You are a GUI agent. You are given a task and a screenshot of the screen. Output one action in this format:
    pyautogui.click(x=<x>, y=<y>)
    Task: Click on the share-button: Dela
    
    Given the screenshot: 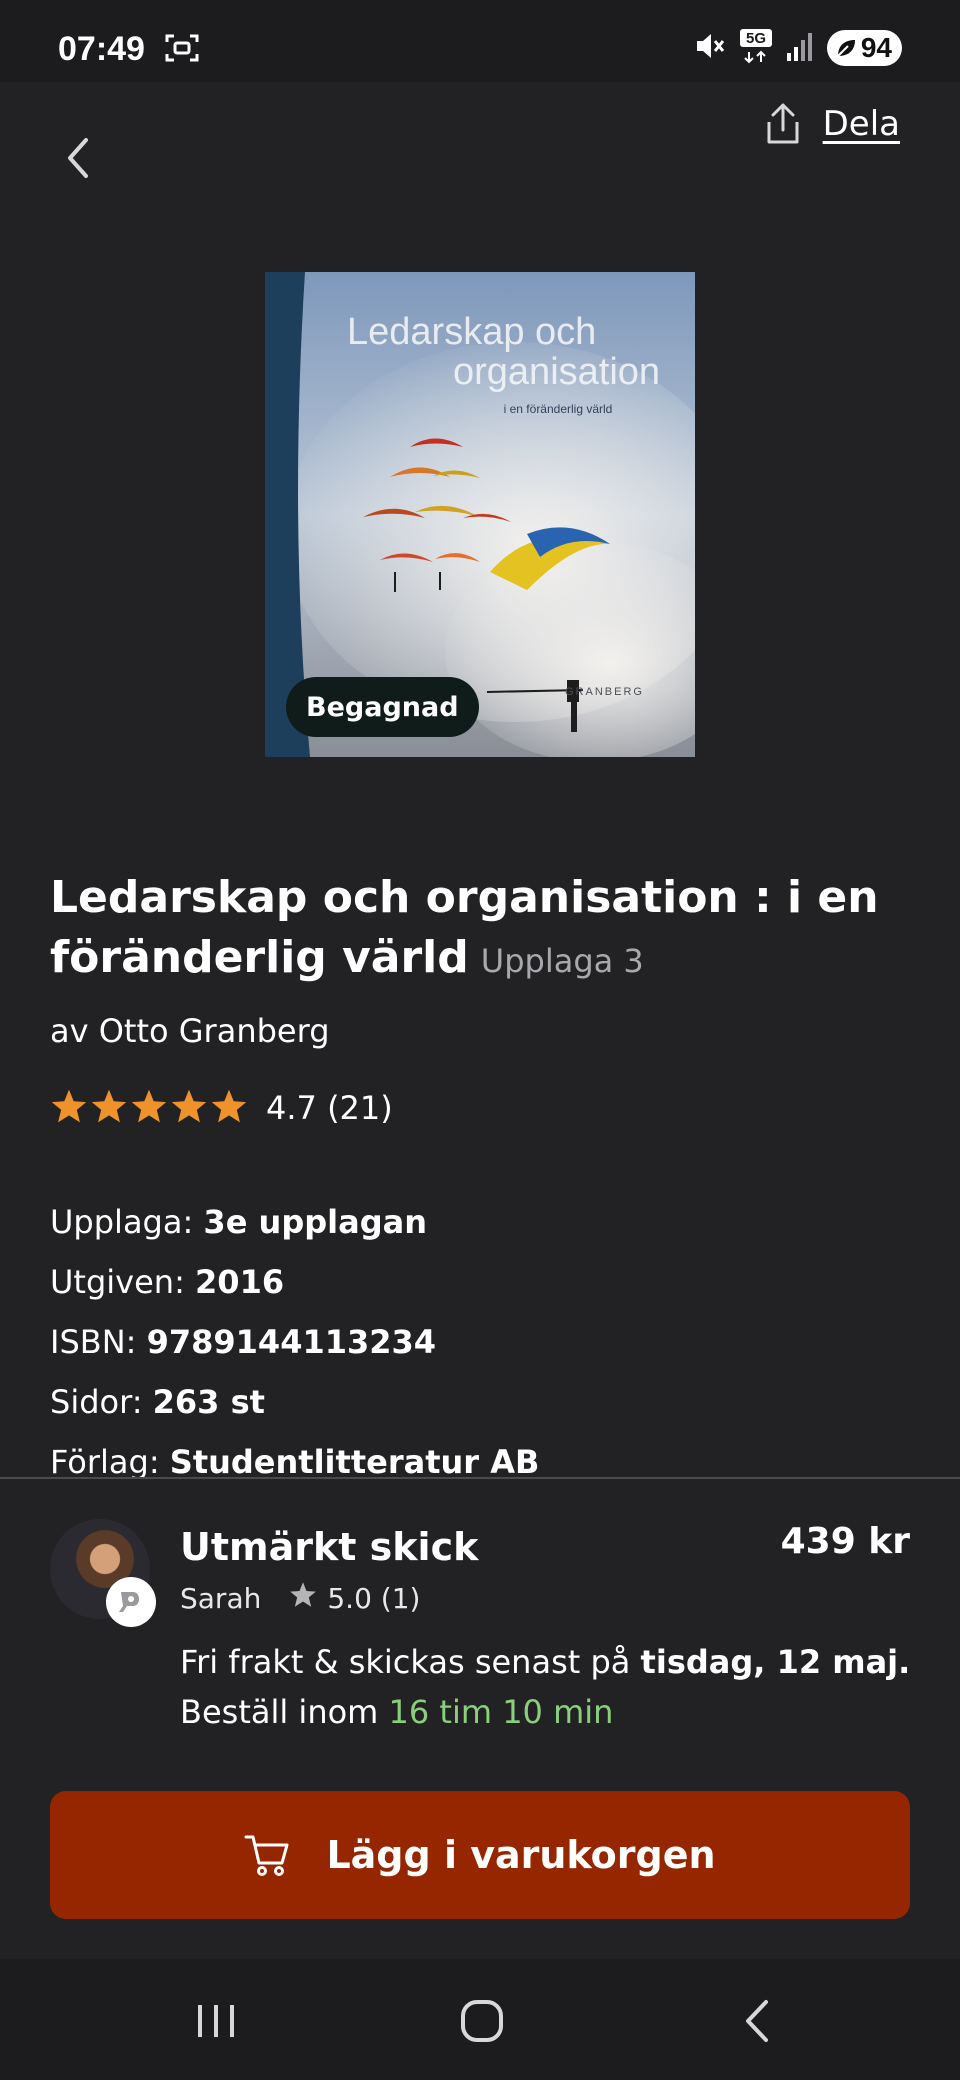 What is the action you would take?
    pyautogui.click(x=831, y=124)
    